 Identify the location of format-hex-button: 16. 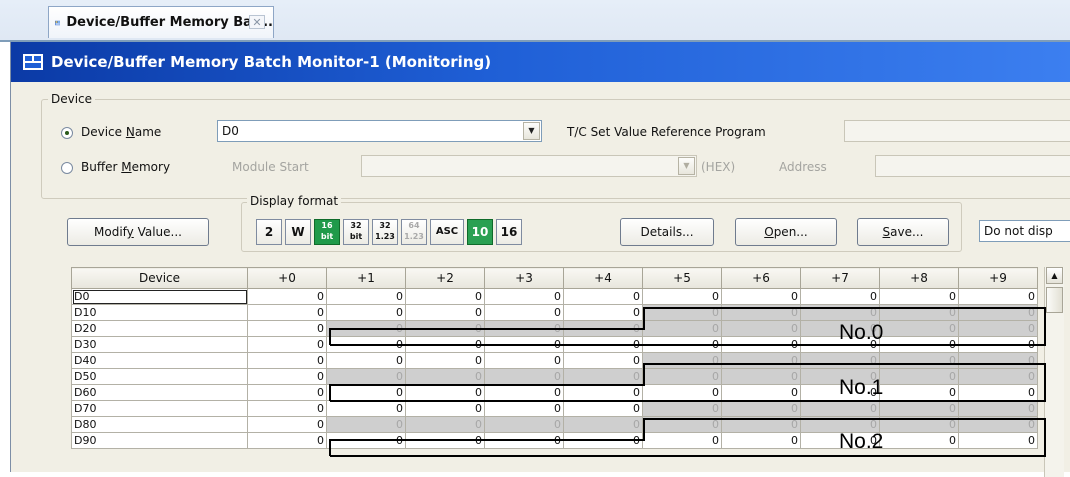
(509, 232).